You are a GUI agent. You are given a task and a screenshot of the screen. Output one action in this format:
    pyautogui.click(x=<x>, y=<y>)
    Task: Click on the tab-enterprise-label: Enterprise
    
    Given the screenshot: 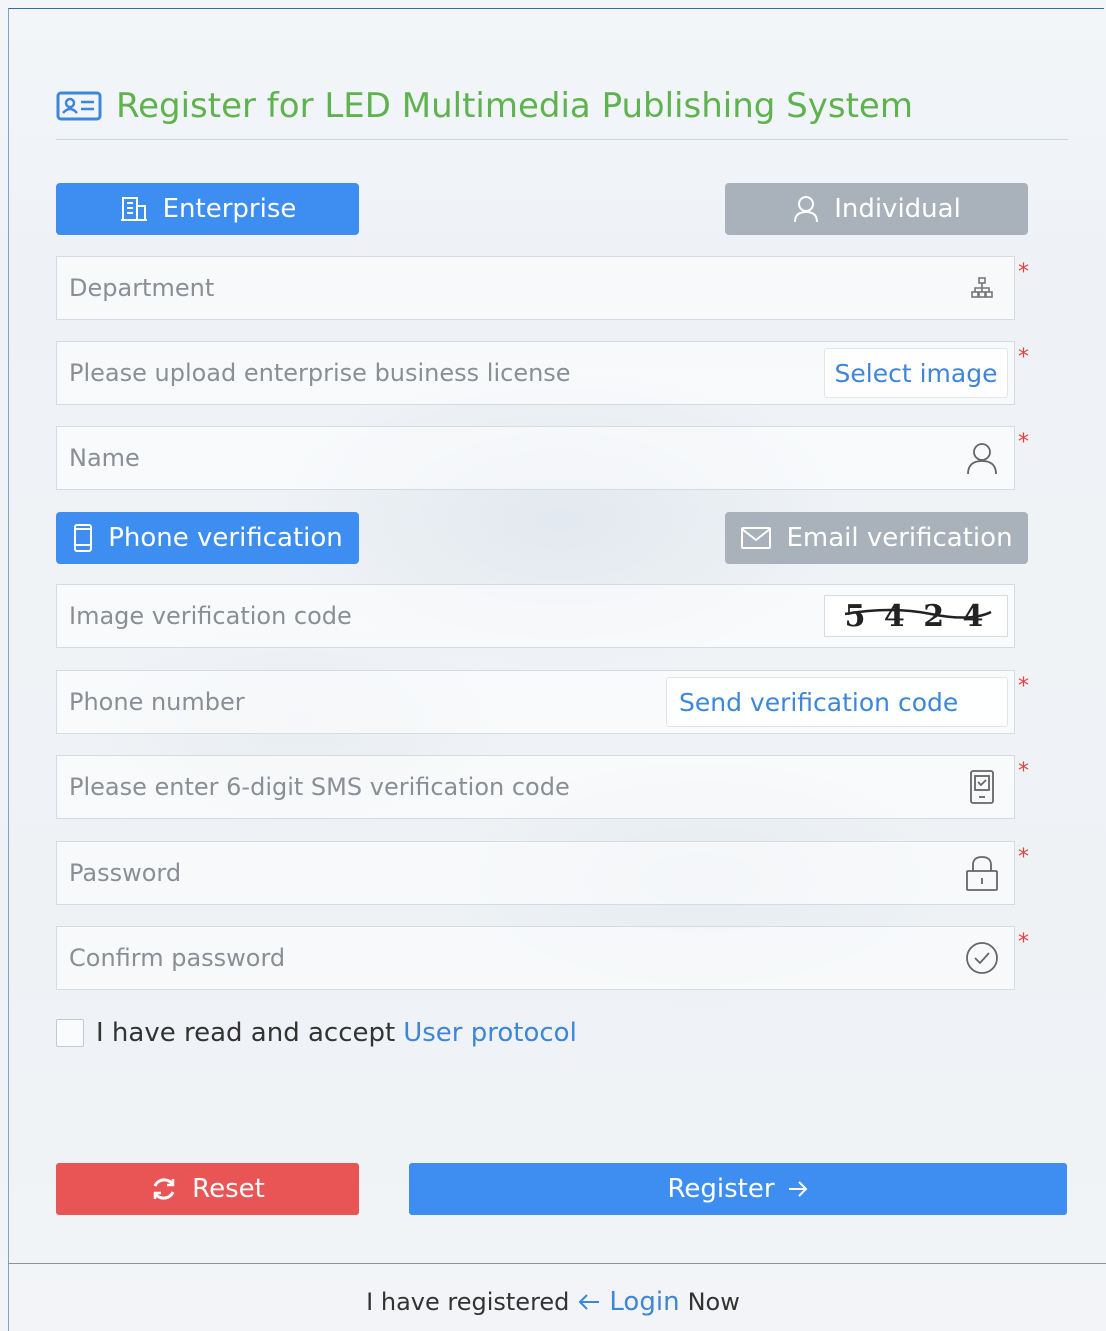 What is the action you would take?
    pyautogui.click(x=229, y=209)
    